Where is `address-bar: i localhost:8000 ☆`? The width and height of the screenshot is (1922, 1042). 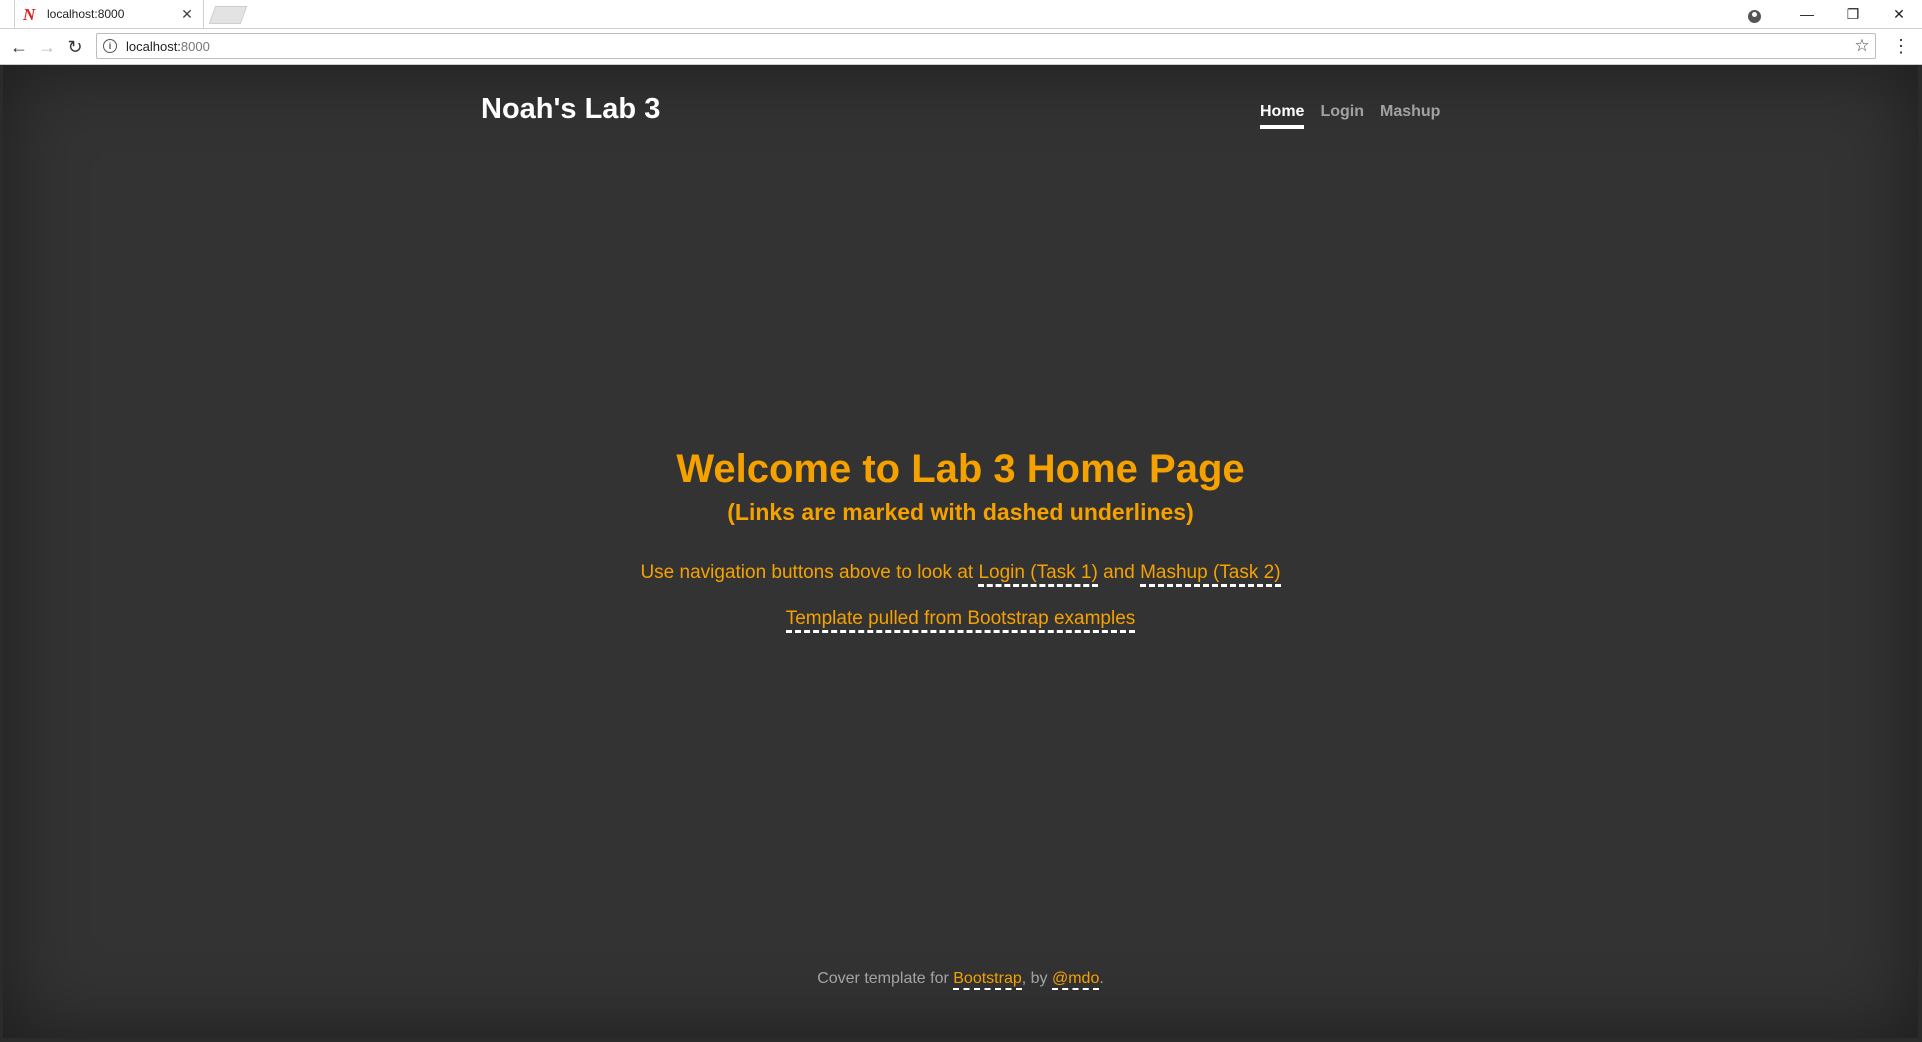
address-bar: i localhost:8000 ☆ is located at coordinates (986, 46).